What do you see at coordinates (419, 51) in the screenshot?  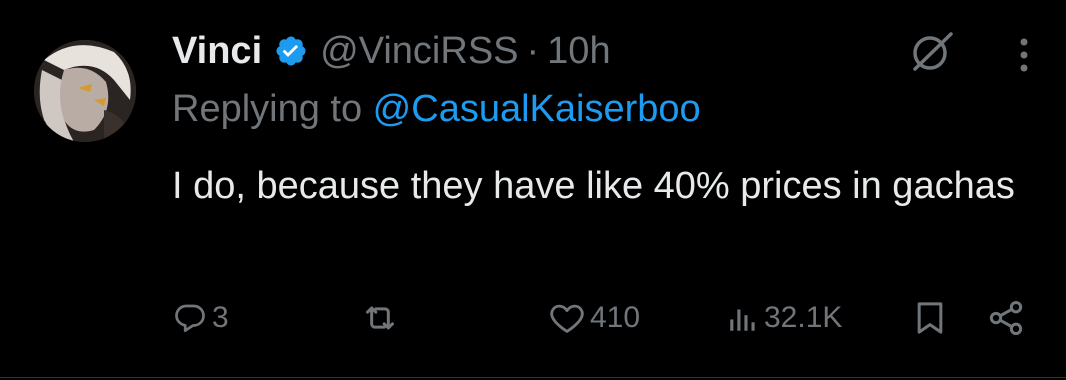 I see `user-handle: @VinciRSS` at bounding box center [419, 51].